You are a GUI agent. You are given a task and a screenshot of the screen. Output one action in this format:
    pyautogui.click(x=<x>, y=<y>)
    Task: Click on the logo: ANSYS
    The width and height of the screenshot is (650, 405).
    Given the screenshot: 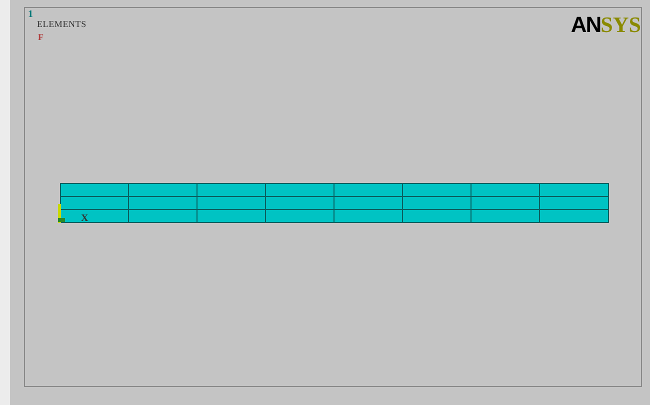 What is the action you would take?
    pyautogui.click(x=605, y=25)
    